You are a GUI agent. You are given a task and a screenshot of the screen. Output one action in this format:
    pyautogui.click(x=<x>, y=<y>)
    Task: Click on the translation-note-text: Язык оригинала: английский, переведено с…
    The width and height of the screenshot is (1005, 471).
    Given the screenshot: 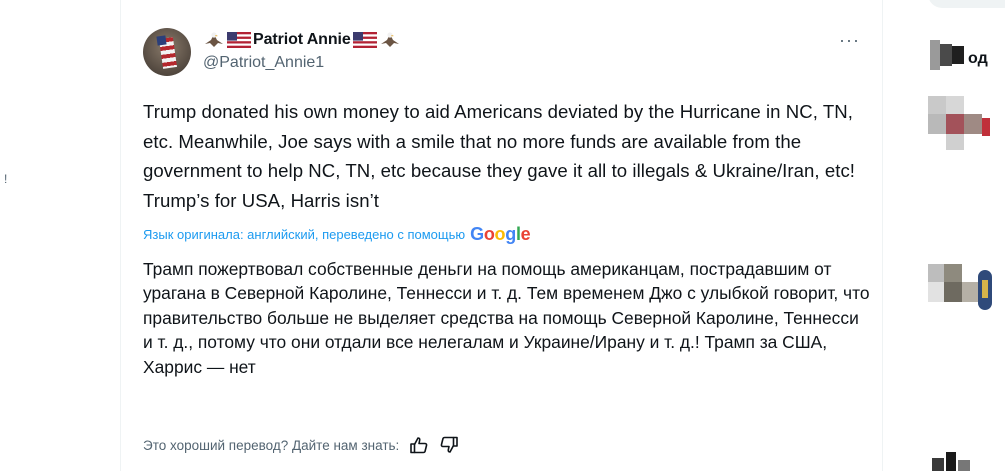 What is the action you would take?
    pyautogui.click(x=304, y=234)
    